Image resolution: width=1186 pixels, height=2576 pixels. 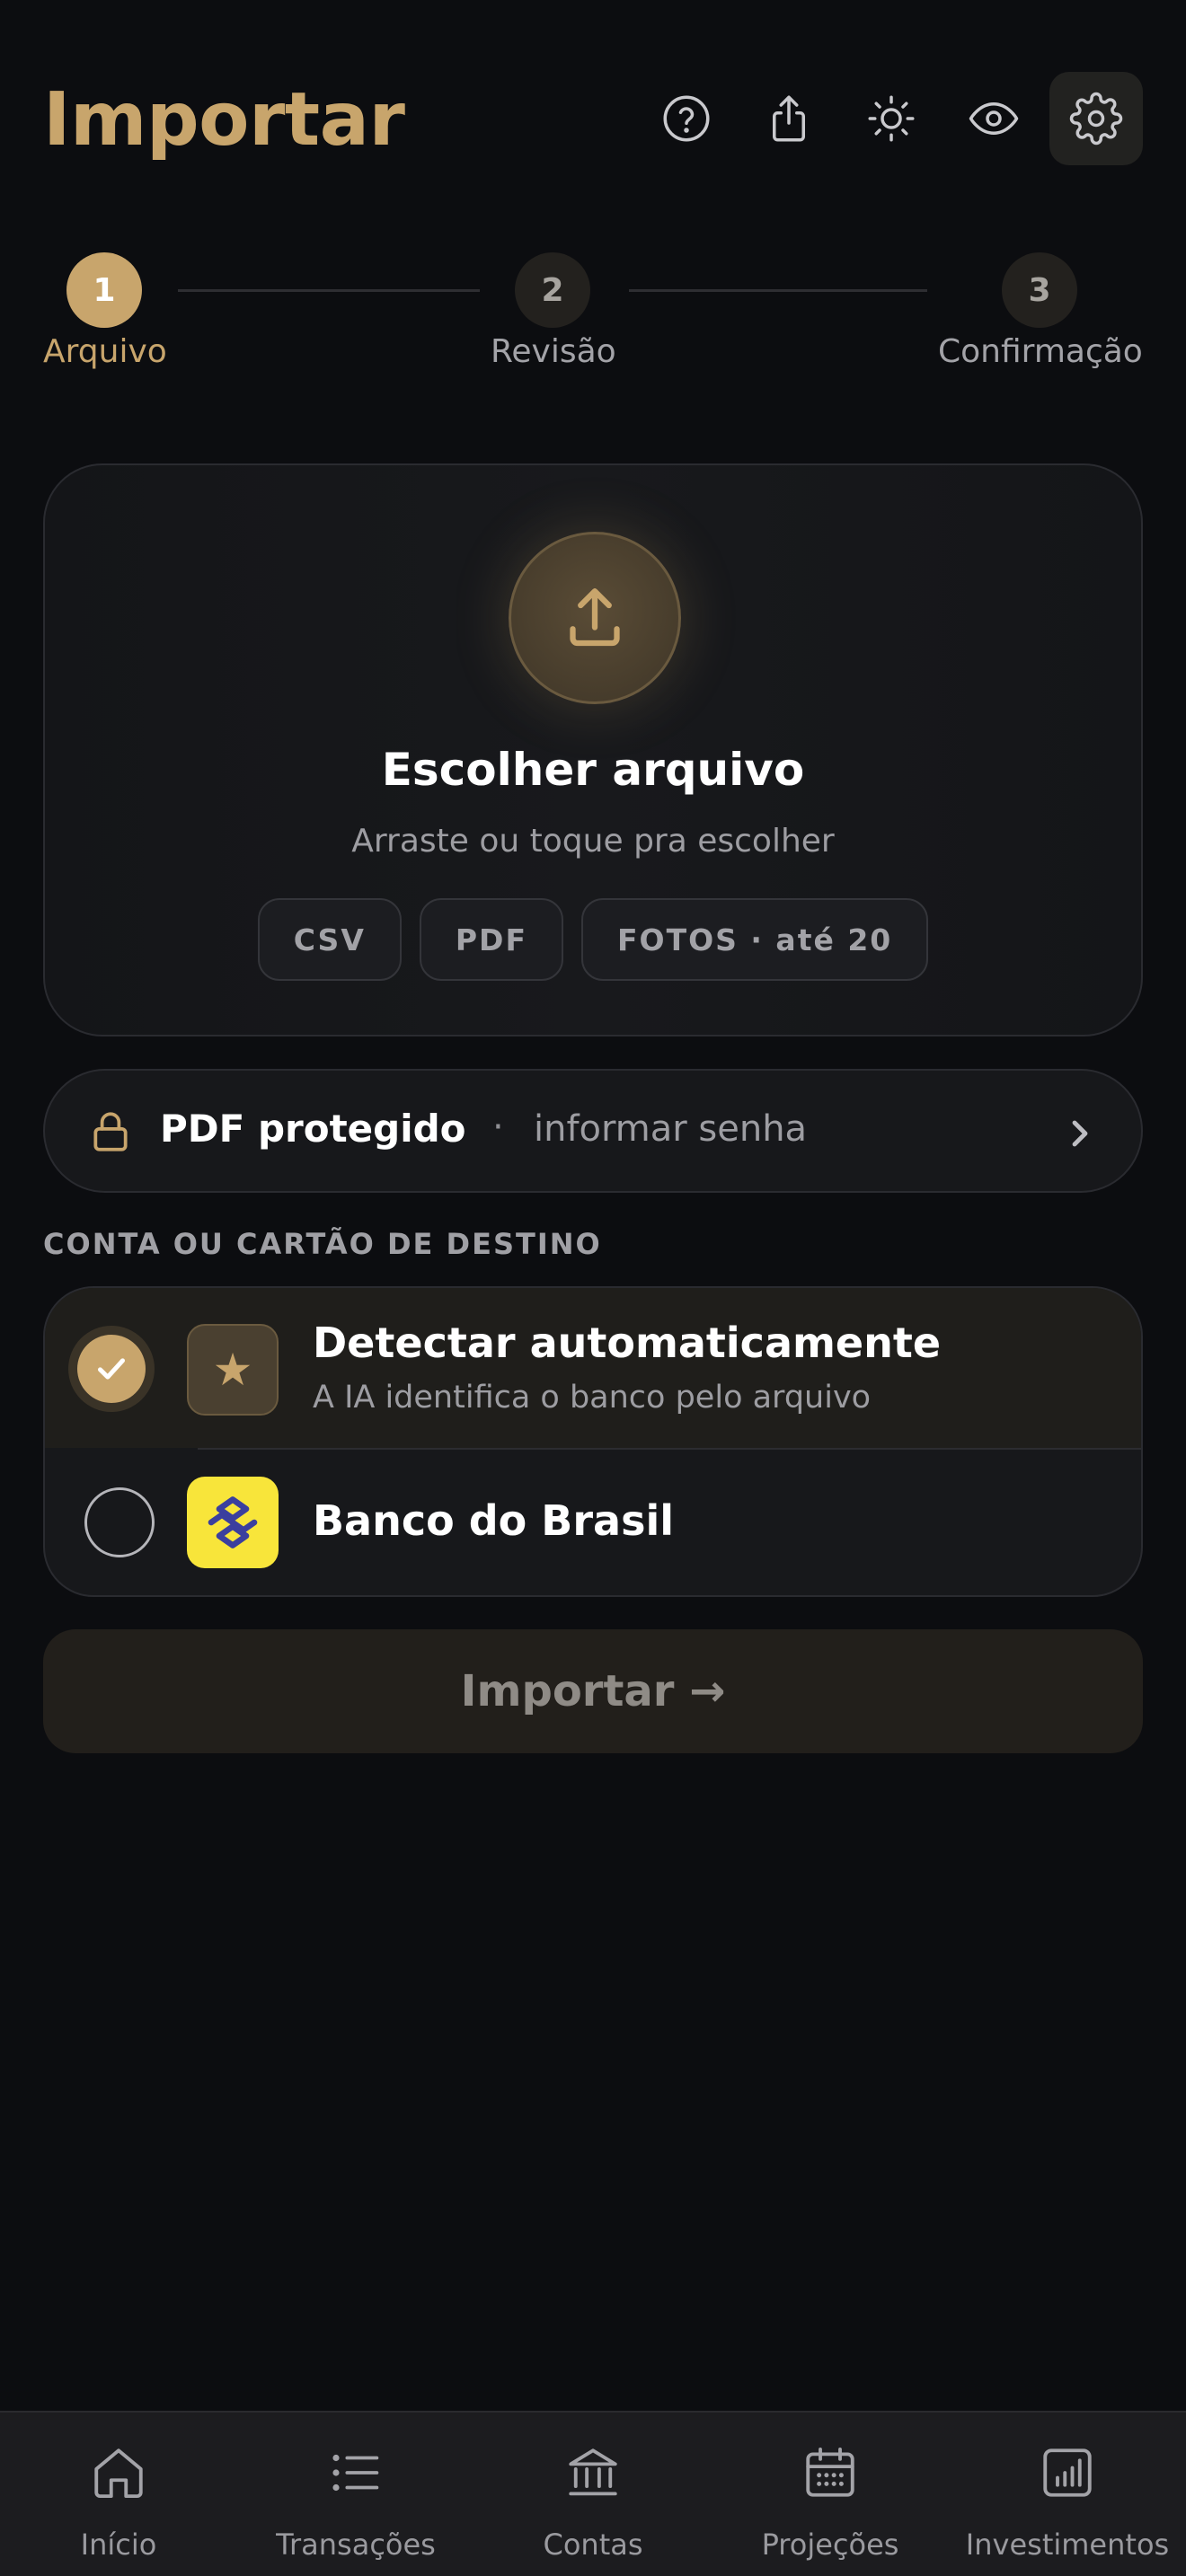 I want to click on tab-label: Contas, so click(x=593, y=2544).